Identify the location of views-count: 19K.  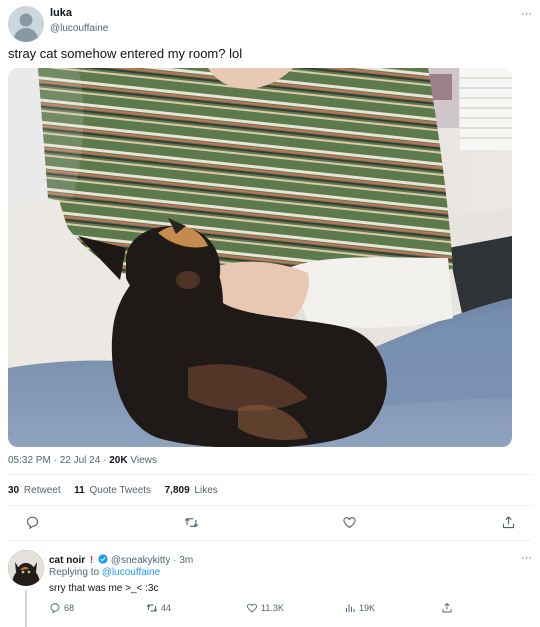
(367, 608).